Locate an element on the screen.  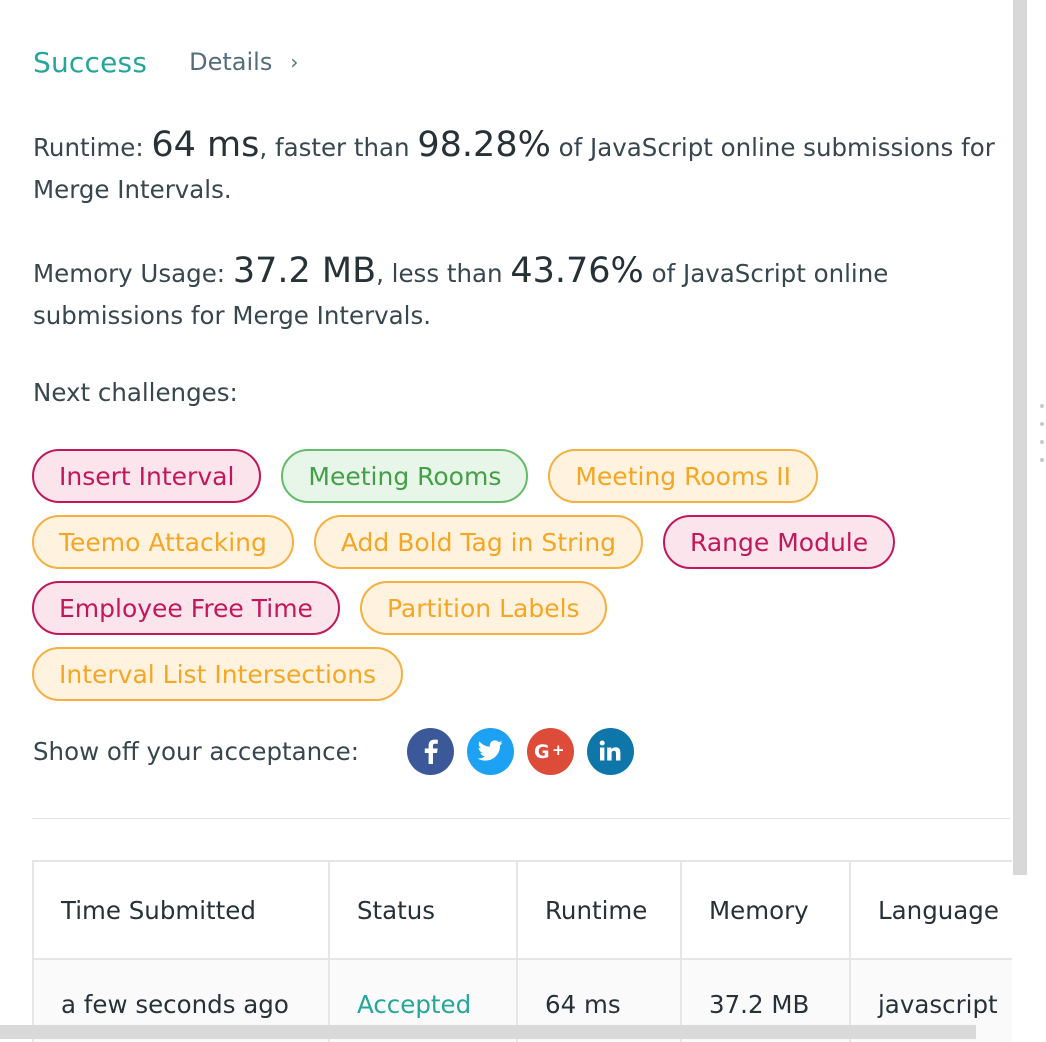
social-buttons: G + is located at coordinates (520, 751).